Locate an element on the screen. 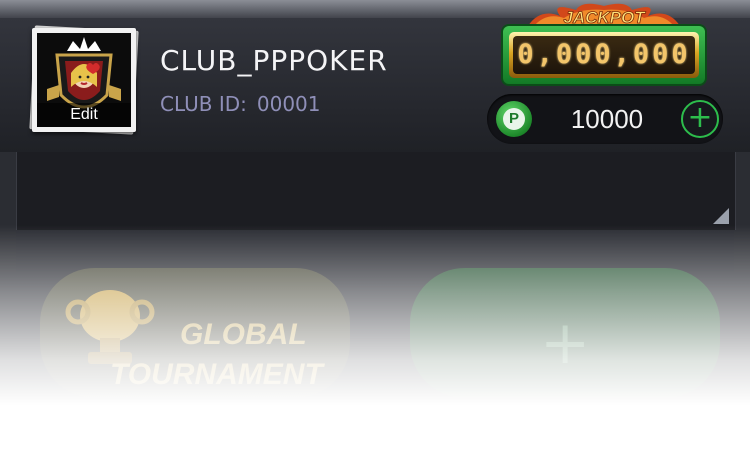  card-title-line1: GLOBAL is located at coordinates (243, 334).